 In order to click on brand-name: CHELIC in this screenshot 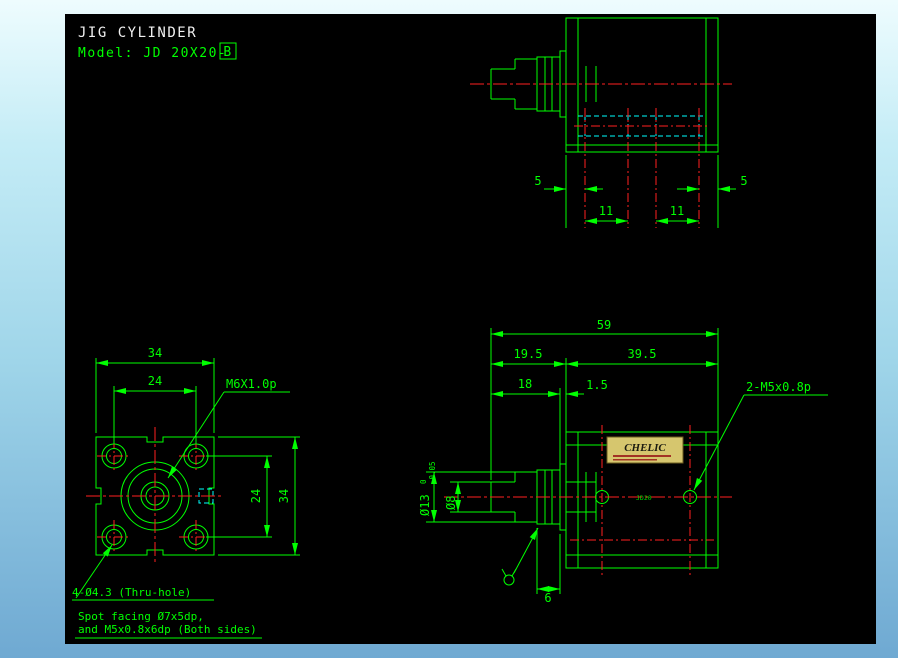, I will do `click(645, 448)`.